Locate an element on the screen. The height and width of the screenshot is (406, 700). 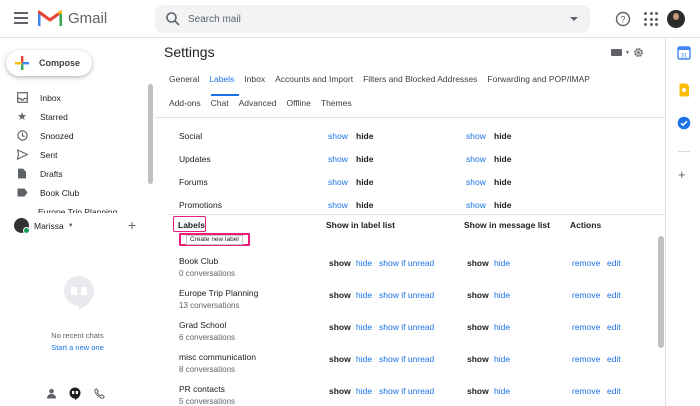
nav-item-inbox: Inbox is located at coordinates (74, 97).